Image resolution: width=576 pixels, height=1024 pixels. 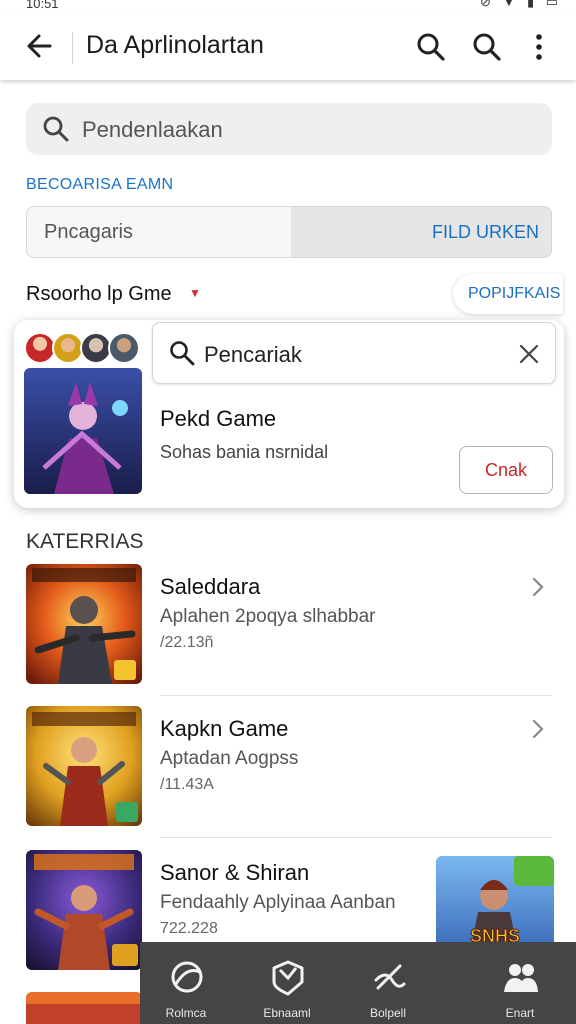 What do you see at coordinates (520, 4) in the screenshot?
I see `status-icons: ⊘ ▼ ▮ ▭` at bounding box center [520, 4].